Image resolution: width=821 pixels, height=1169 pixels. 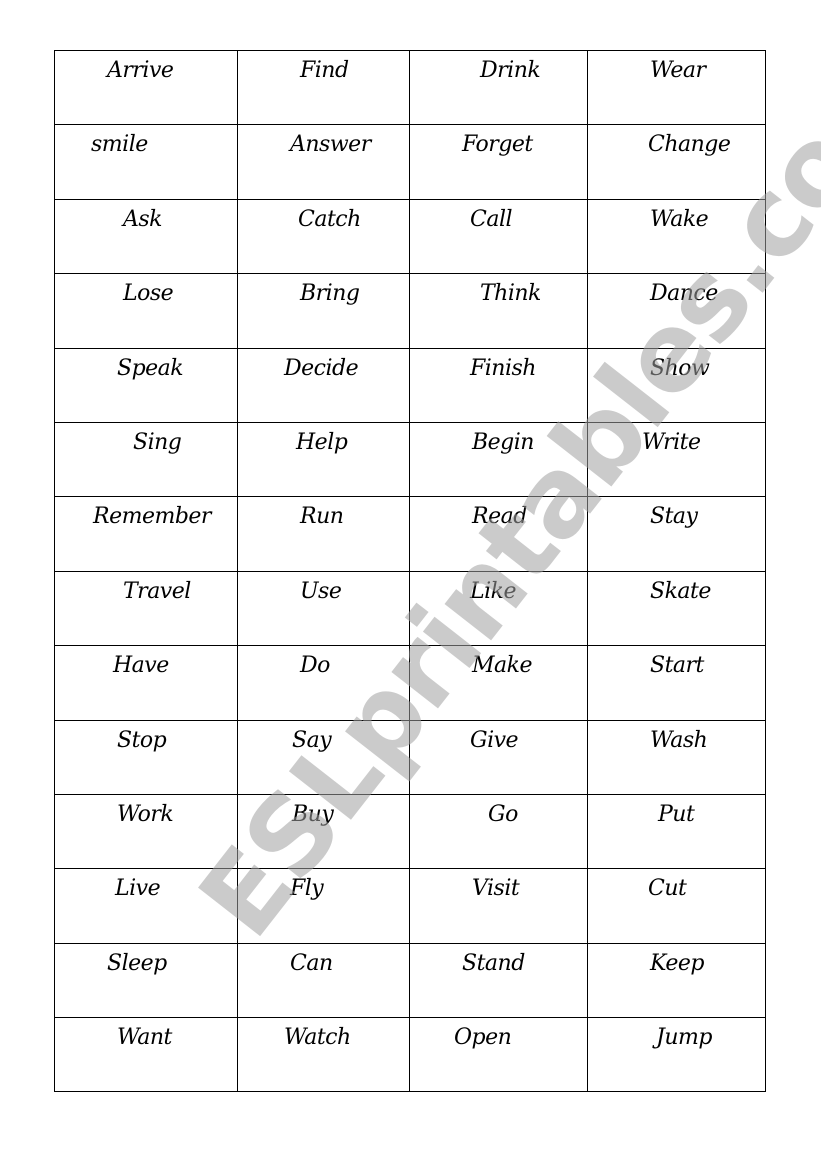 I want to click on word-cell: Sleep, so click(x=146, y=980).